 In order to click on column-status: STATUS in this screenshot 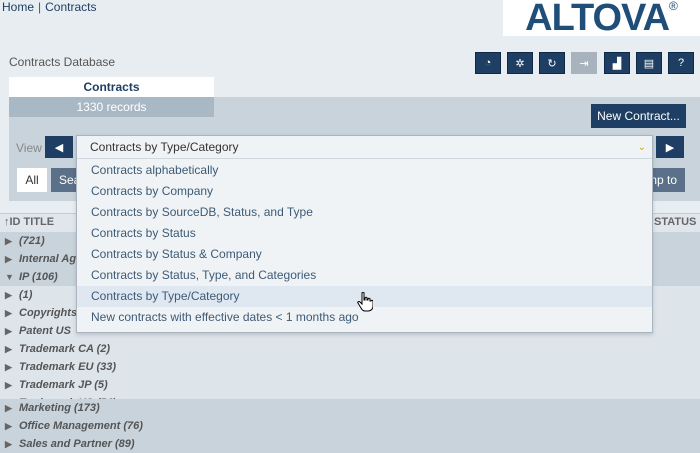, I will do `click(675, 222)`.